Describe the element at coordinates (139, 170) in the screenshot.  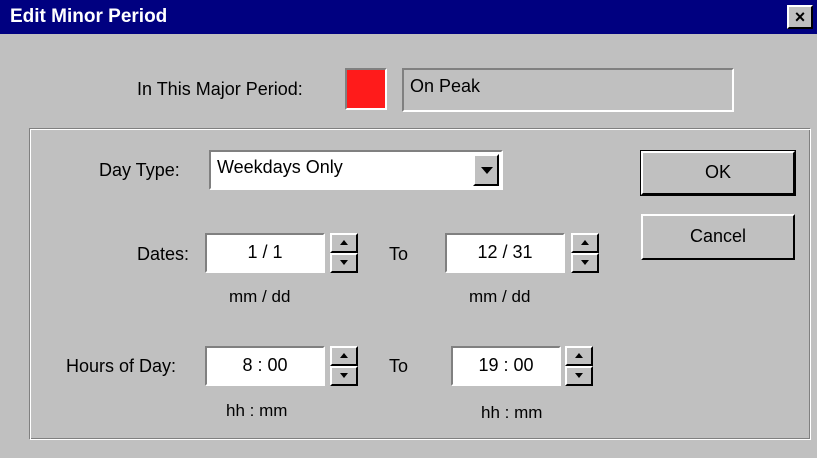
I see `day-type-label: Day Type:` at that location.